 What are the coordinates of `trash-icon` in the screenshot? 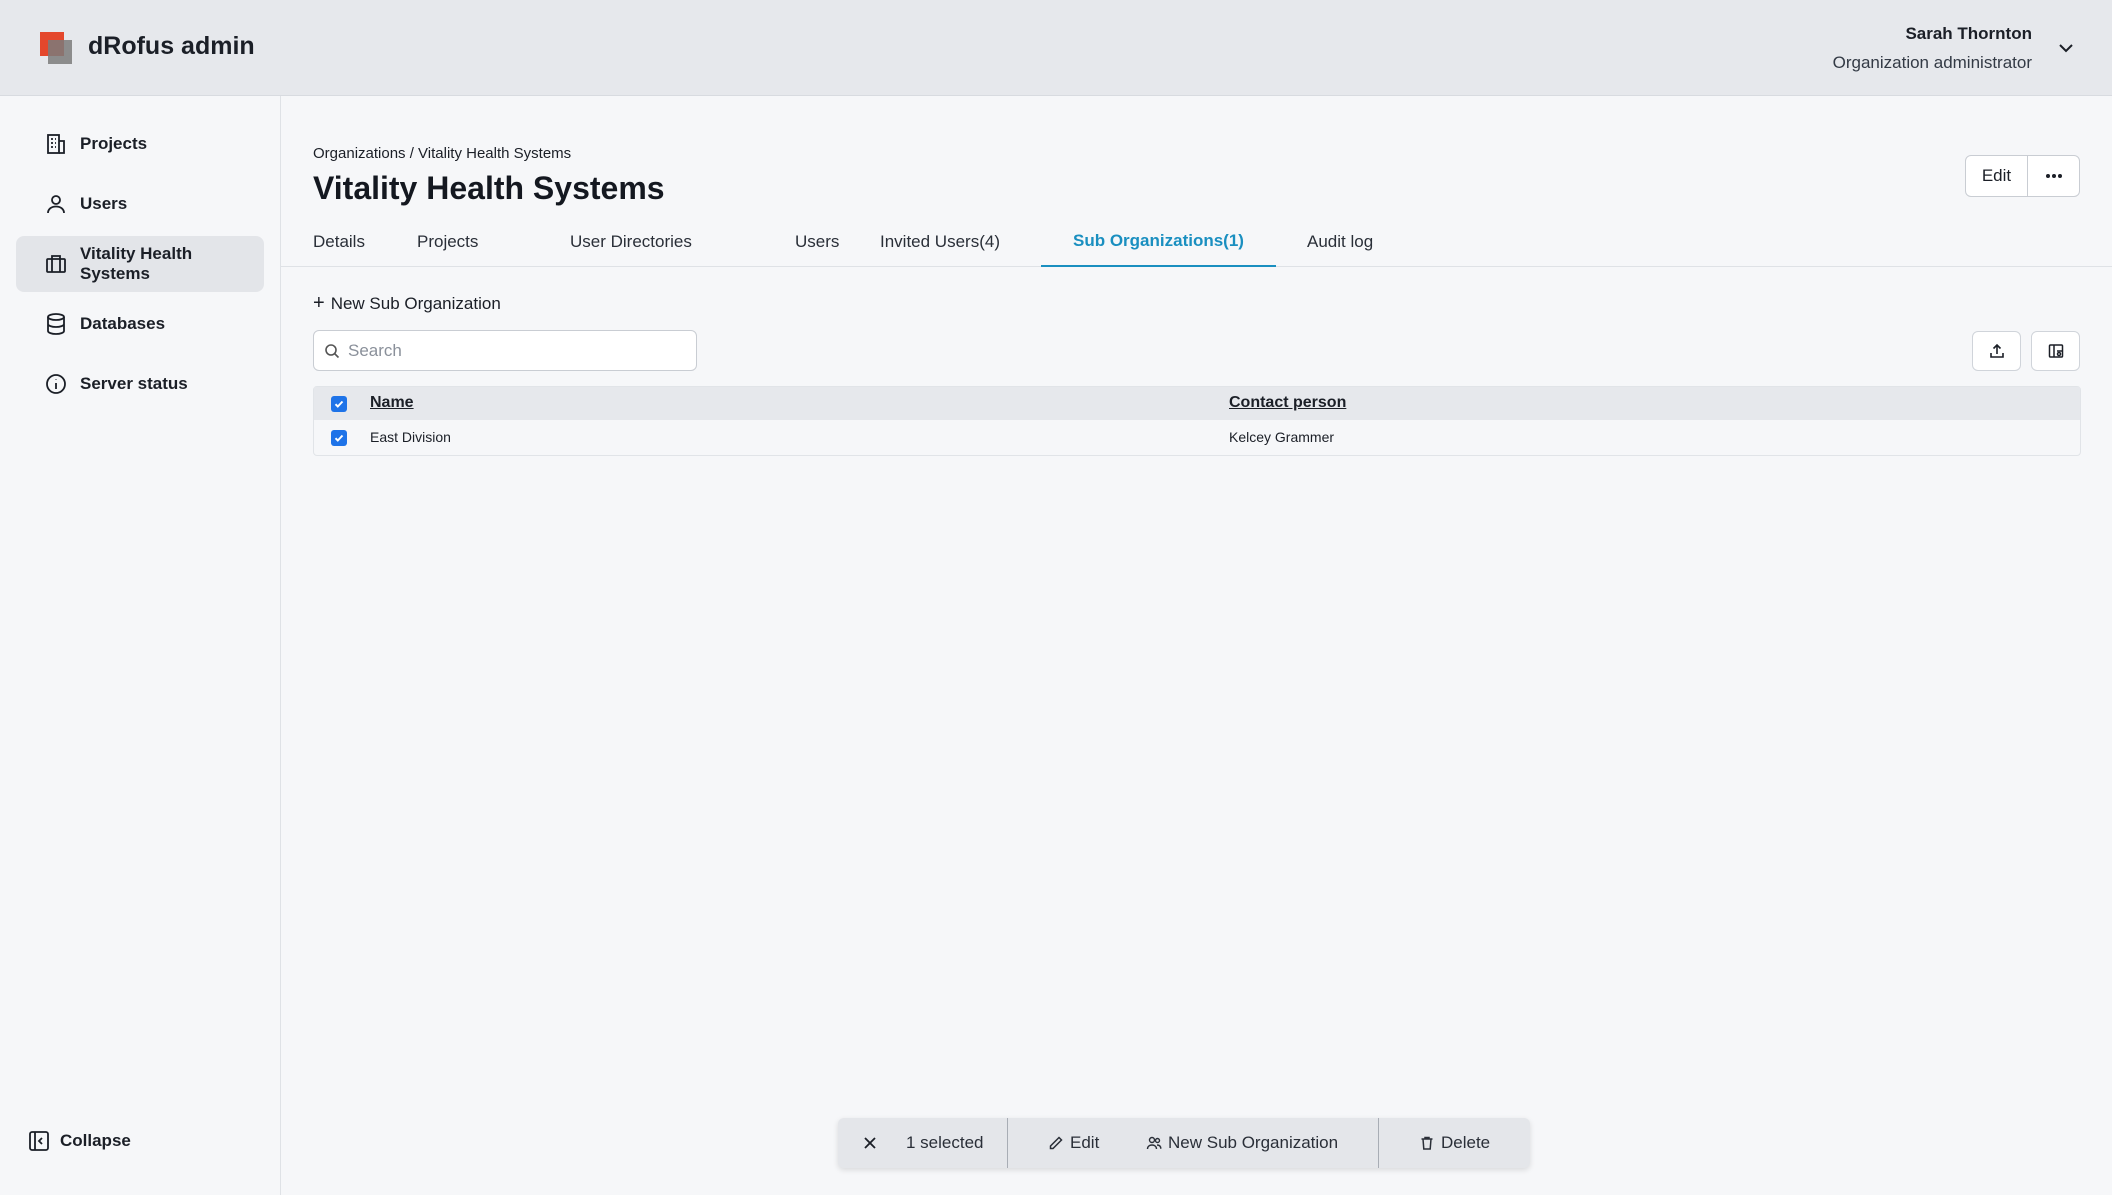 It's located at (1427, 1143).